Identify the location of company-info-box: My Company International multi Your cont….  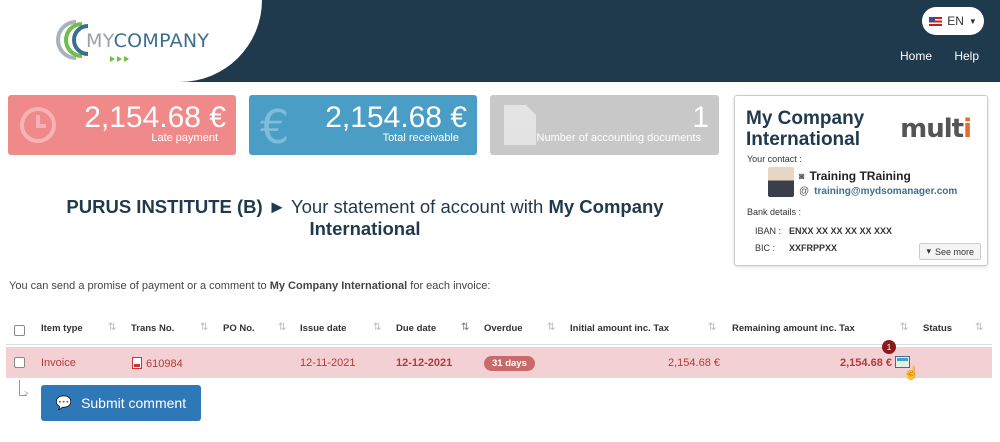
(861, 180).